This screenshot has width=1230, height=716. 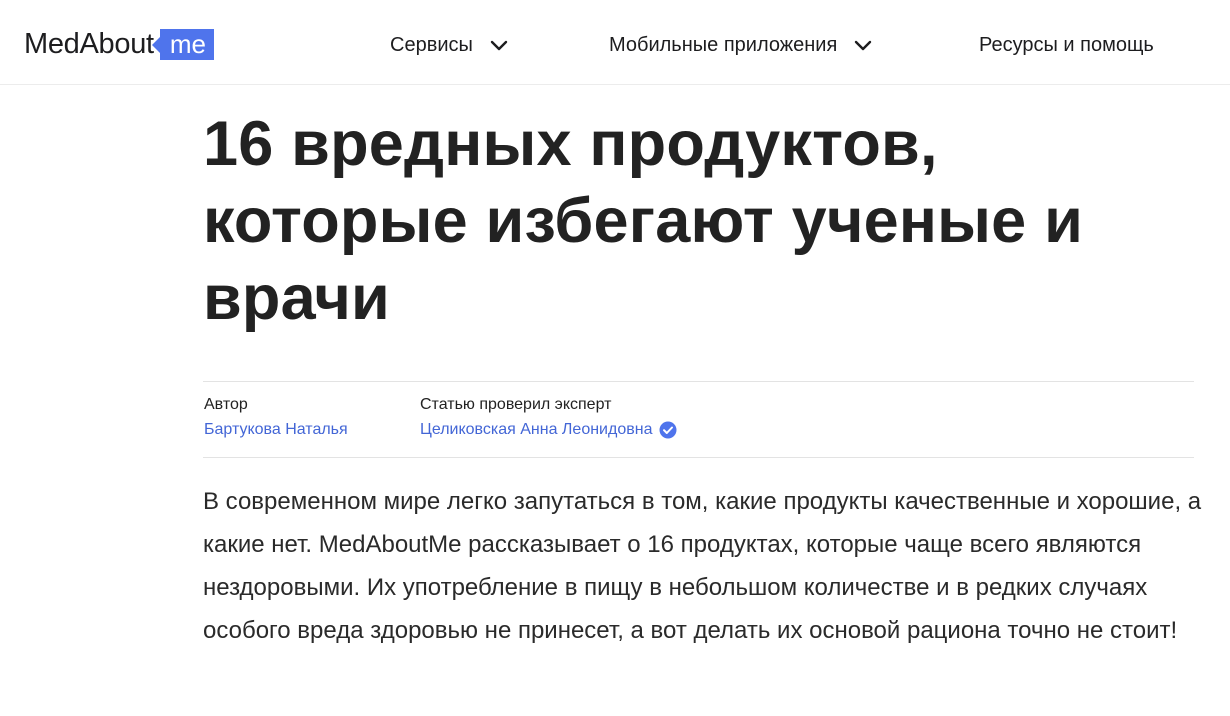 What do you see at coordinates (723, 44) in the screenshot?
I see `nav-item-label: Мобильные приложения` at bounding box center [723, 44].